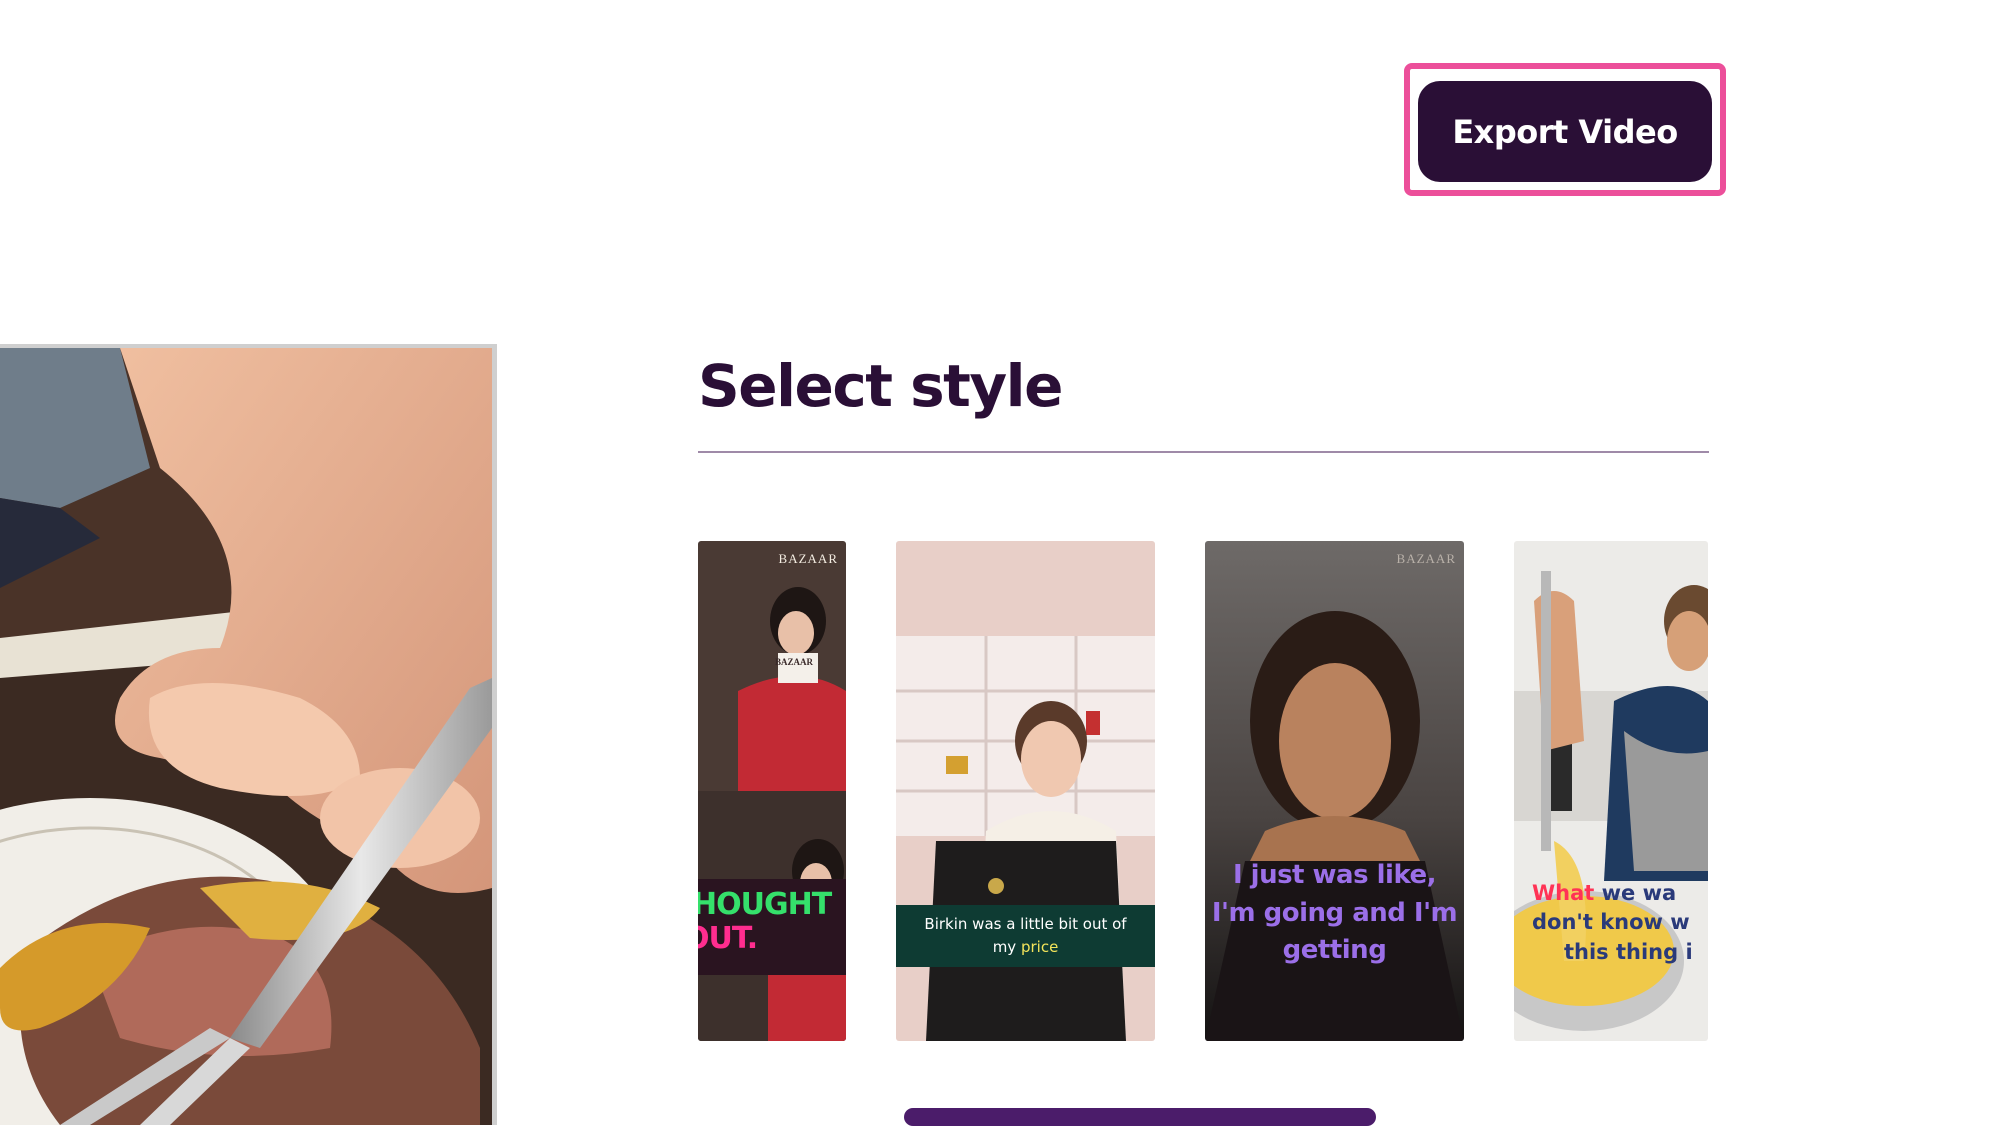 This screenshot has width=2000, height=1126. What do you see at coordinates (1203, 452) in the screenshot?
I see `section-divider` at bounding box center [1203, 452].